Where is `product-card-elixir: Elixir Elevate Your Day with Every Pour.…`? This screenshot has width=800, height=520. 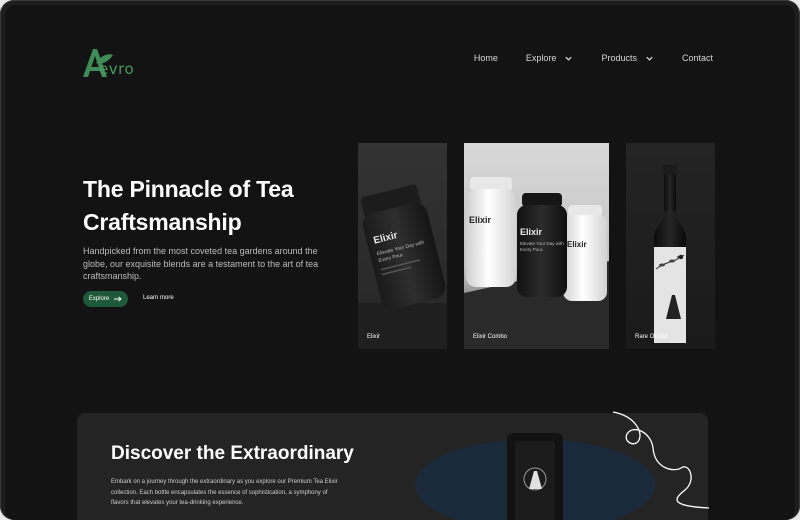
product-card-elixir: Elixir Elevate Your Day with Every Pour.… is located at coordinates (402, 246).